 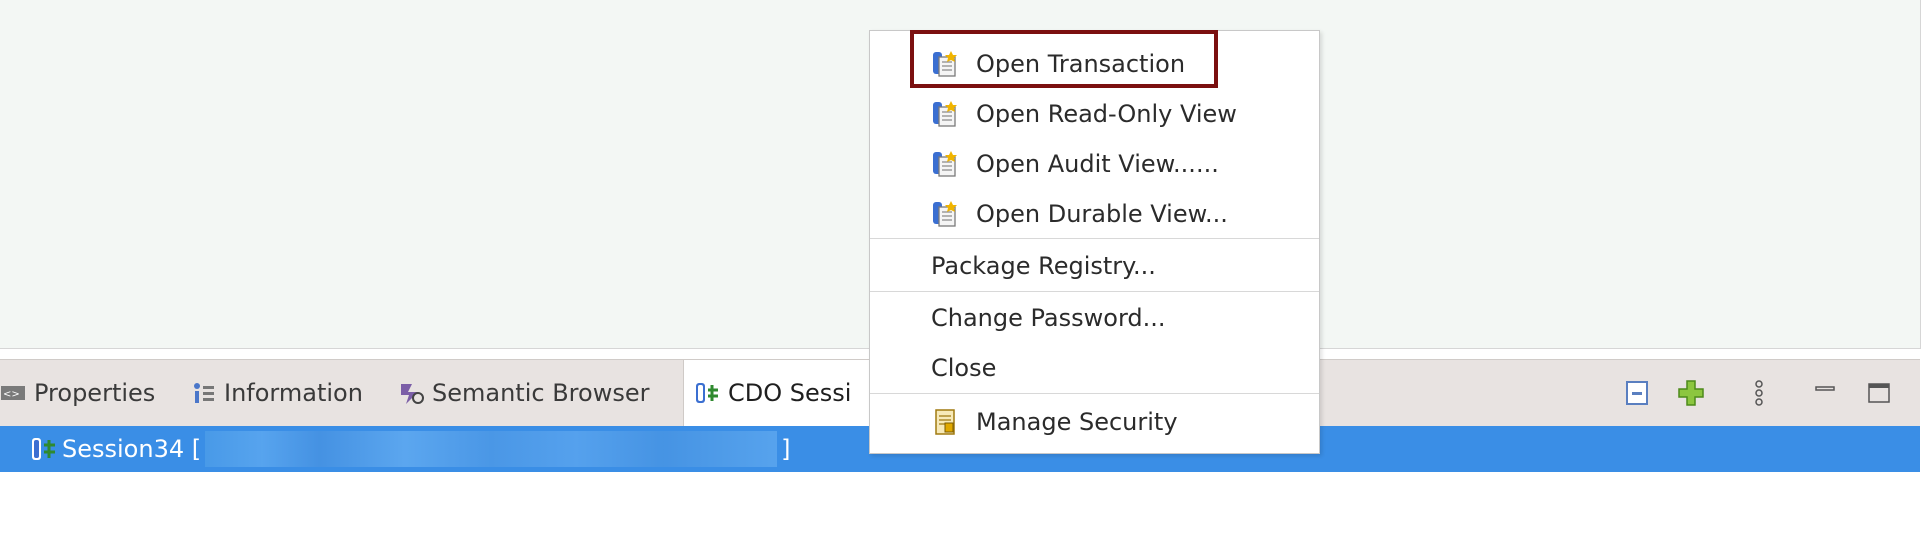 What do you see at coordinates (1077, 422) in the screenshot?
I see `menu-item-label: Manage Security` at bounding box center [1077, 422].